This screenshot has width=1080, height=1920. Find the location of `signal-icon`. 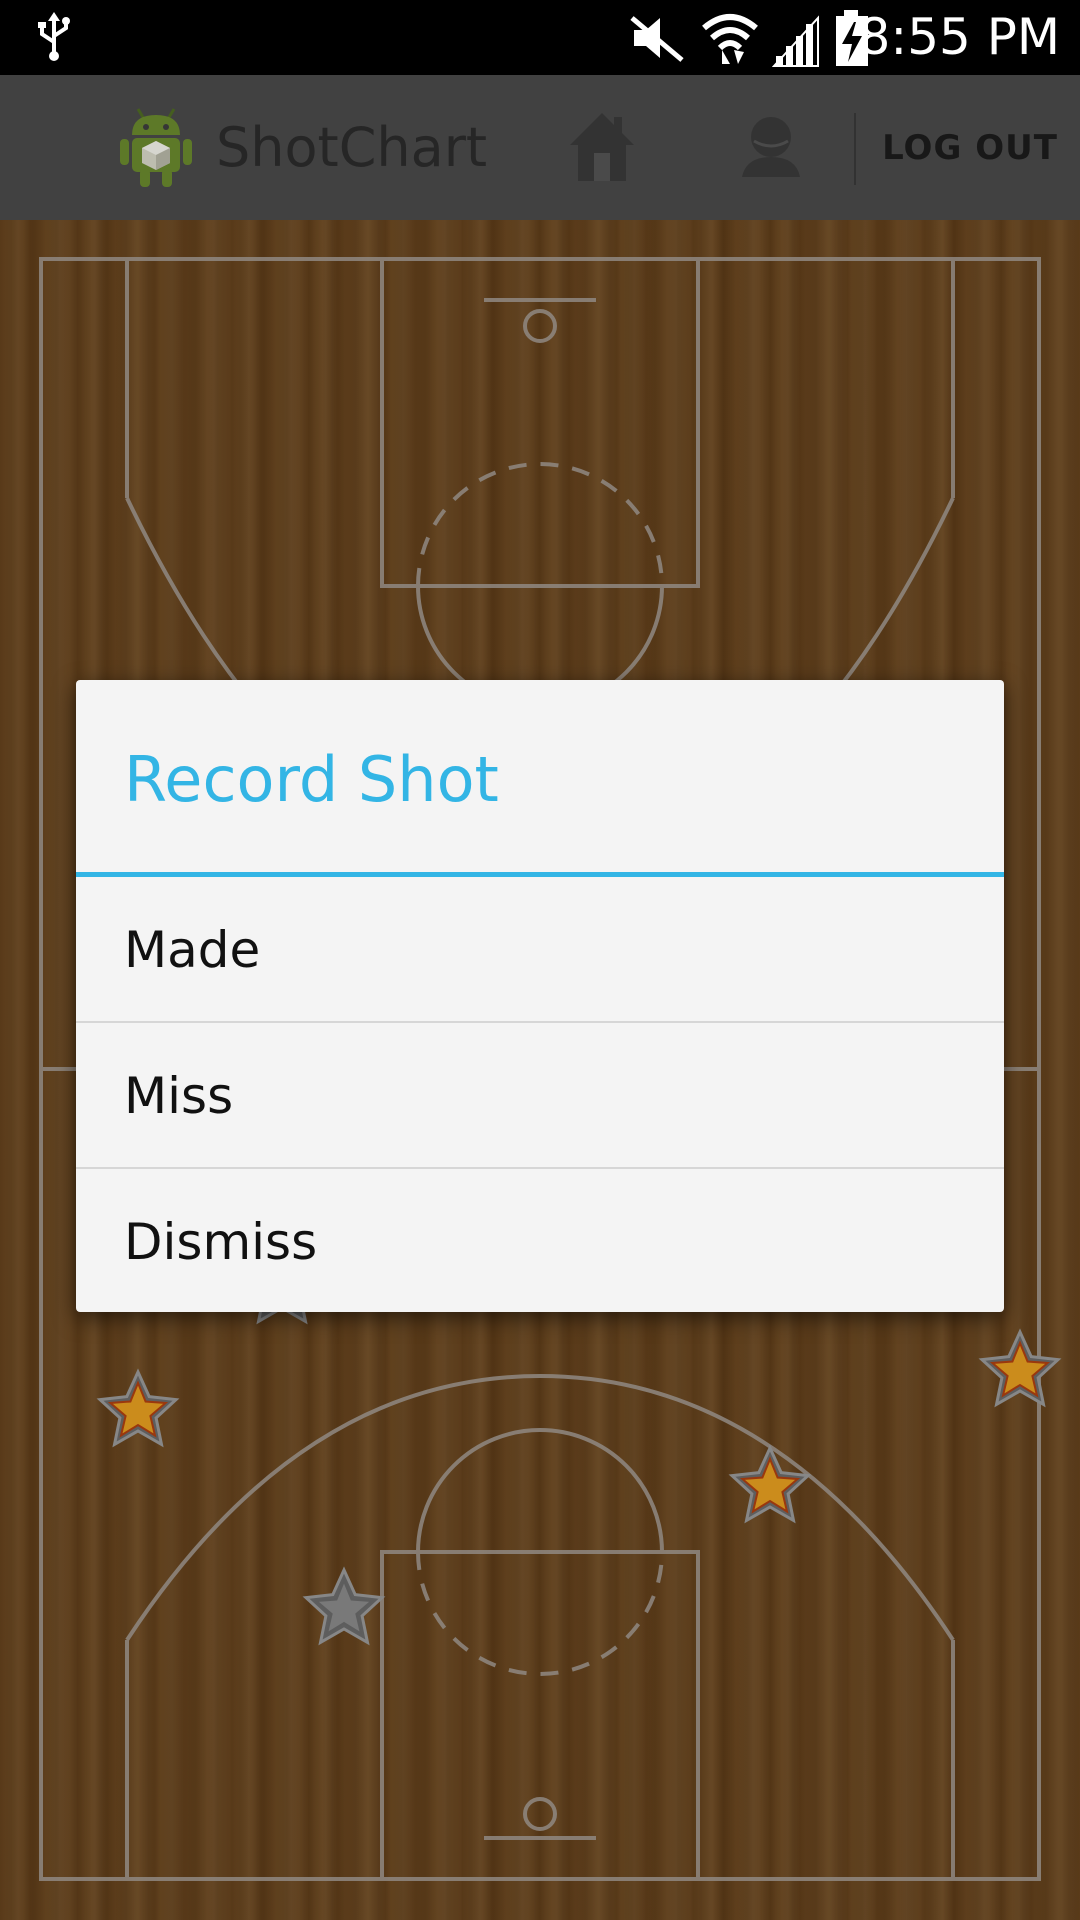

signal-icon is located at coordinates (795, 41).